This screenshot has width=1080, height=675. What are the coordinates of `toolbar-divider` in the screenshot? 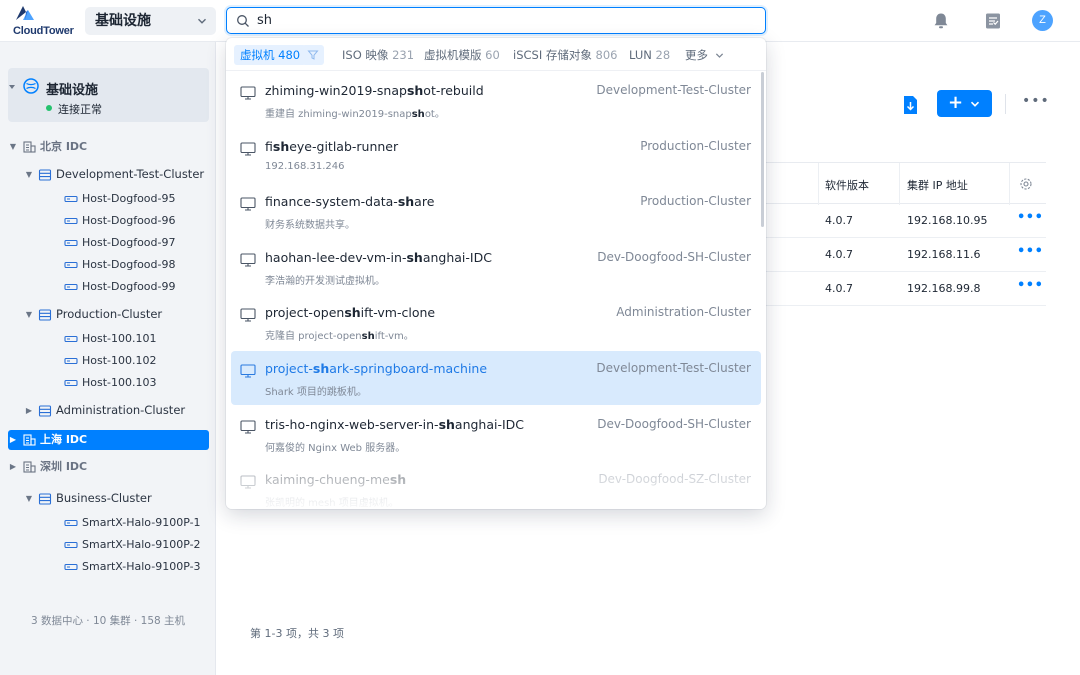 It's located at (1005, 104).